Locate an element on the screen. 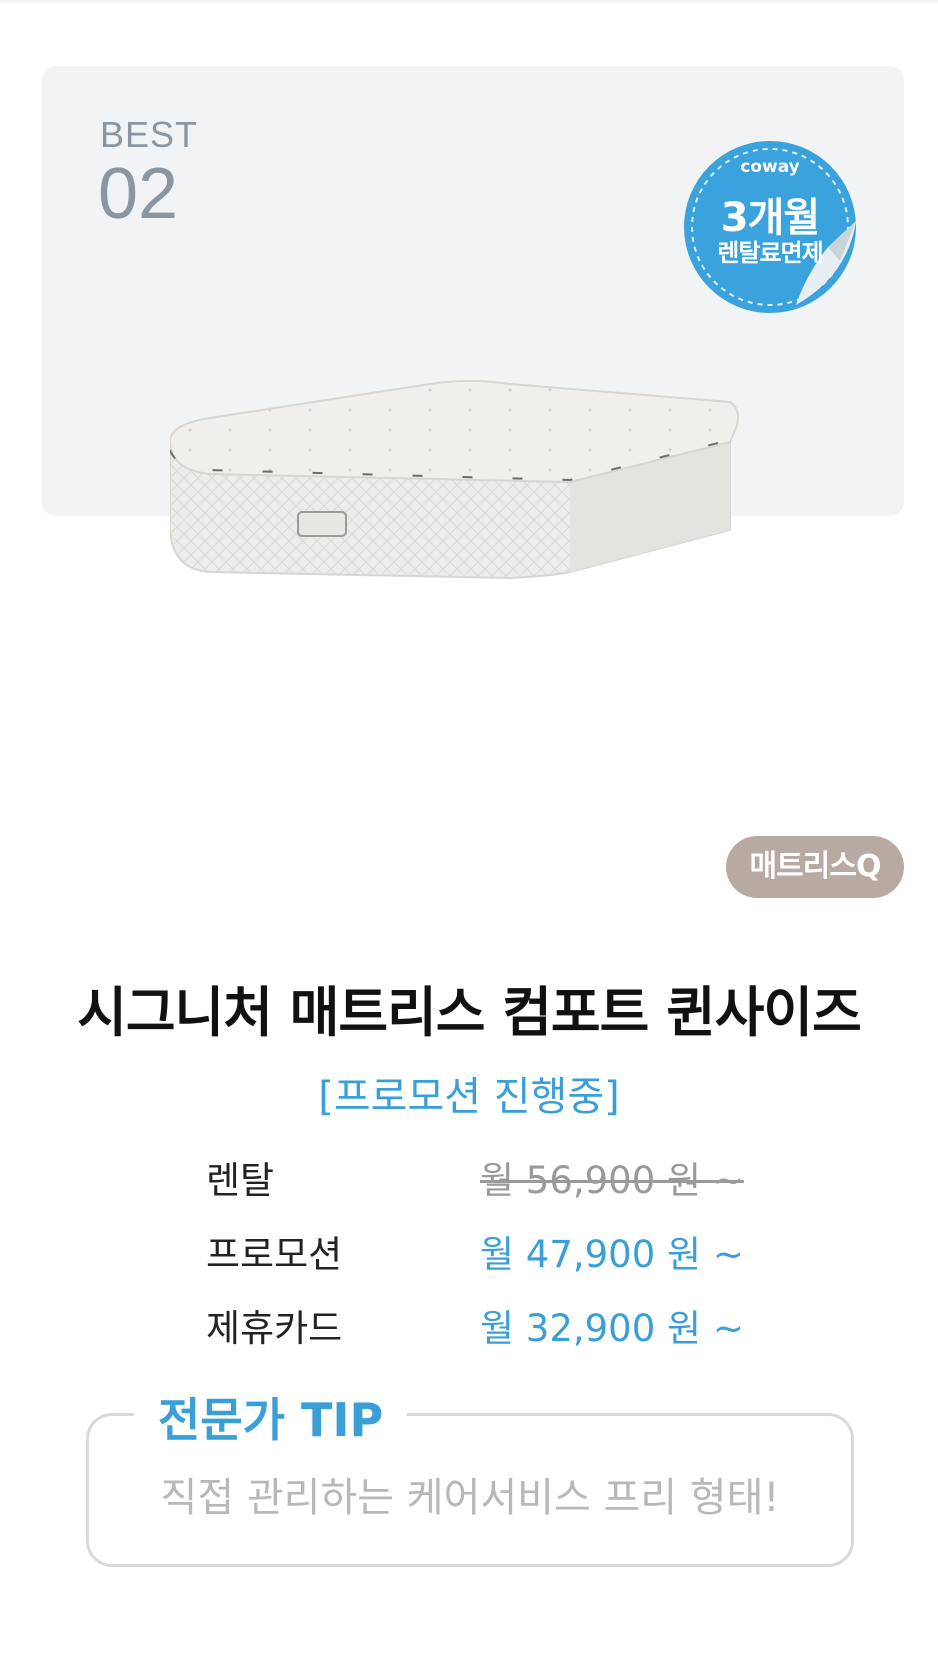  price-label-rental: 렌탈 is located at coordinates (240, 1180).